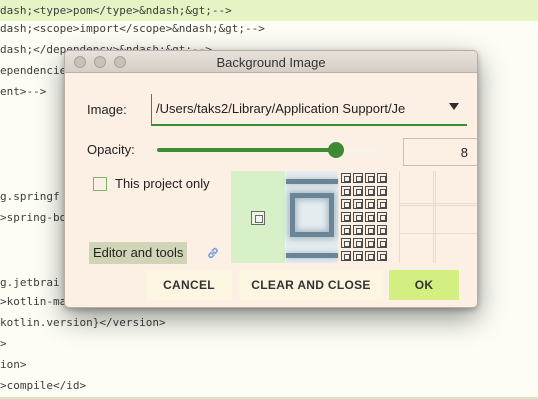 The height and width of the screenshot is (399, 538). I want to click on image-preview-strip, so click(354, 217).